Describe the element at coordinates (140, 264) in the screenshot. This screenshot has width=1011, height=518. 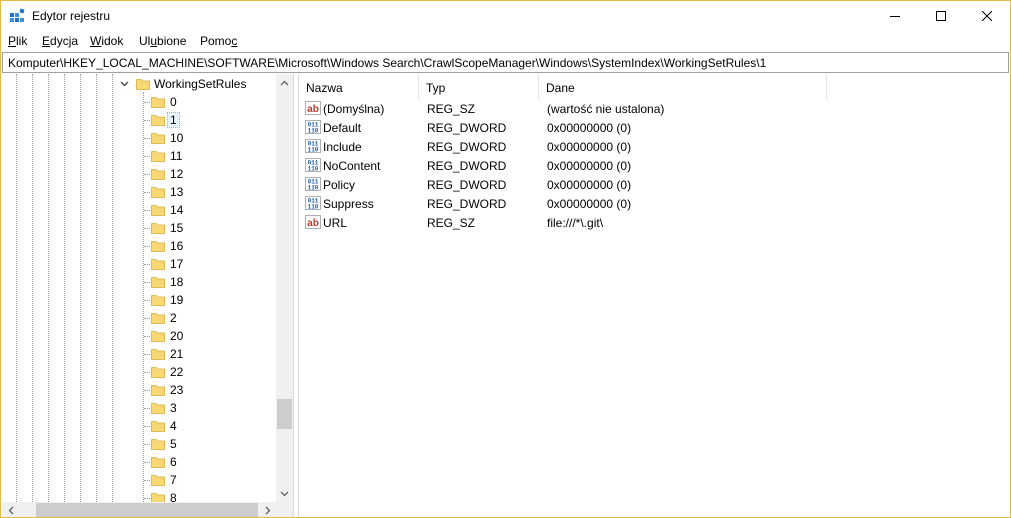
I see `tree-item-key: 17` at that location.